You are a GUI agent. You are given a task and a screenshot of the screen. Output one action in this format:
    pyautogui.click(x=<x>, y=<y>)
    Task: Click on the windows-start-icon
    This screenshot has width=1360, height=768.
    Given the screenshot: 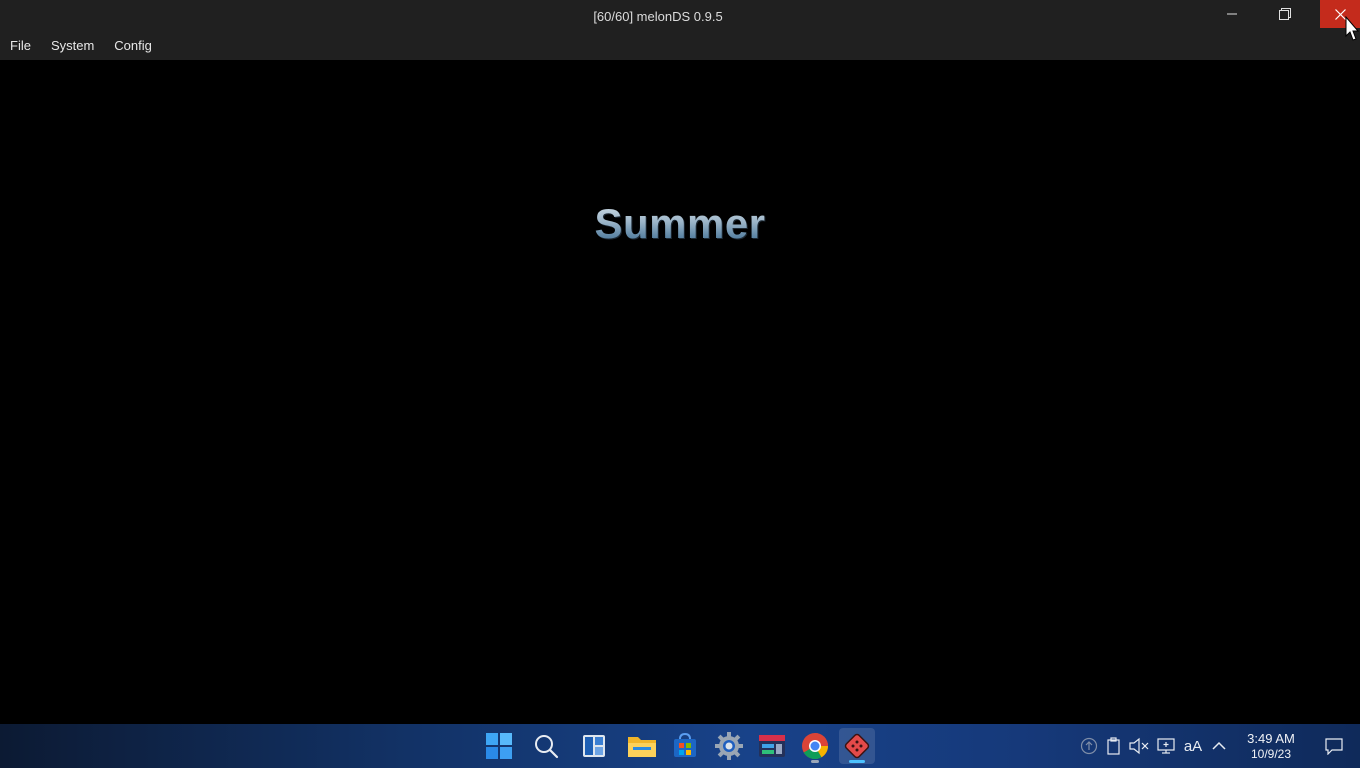 What is the action you would take?
    pyautogui.click(x=499, y=746)
    